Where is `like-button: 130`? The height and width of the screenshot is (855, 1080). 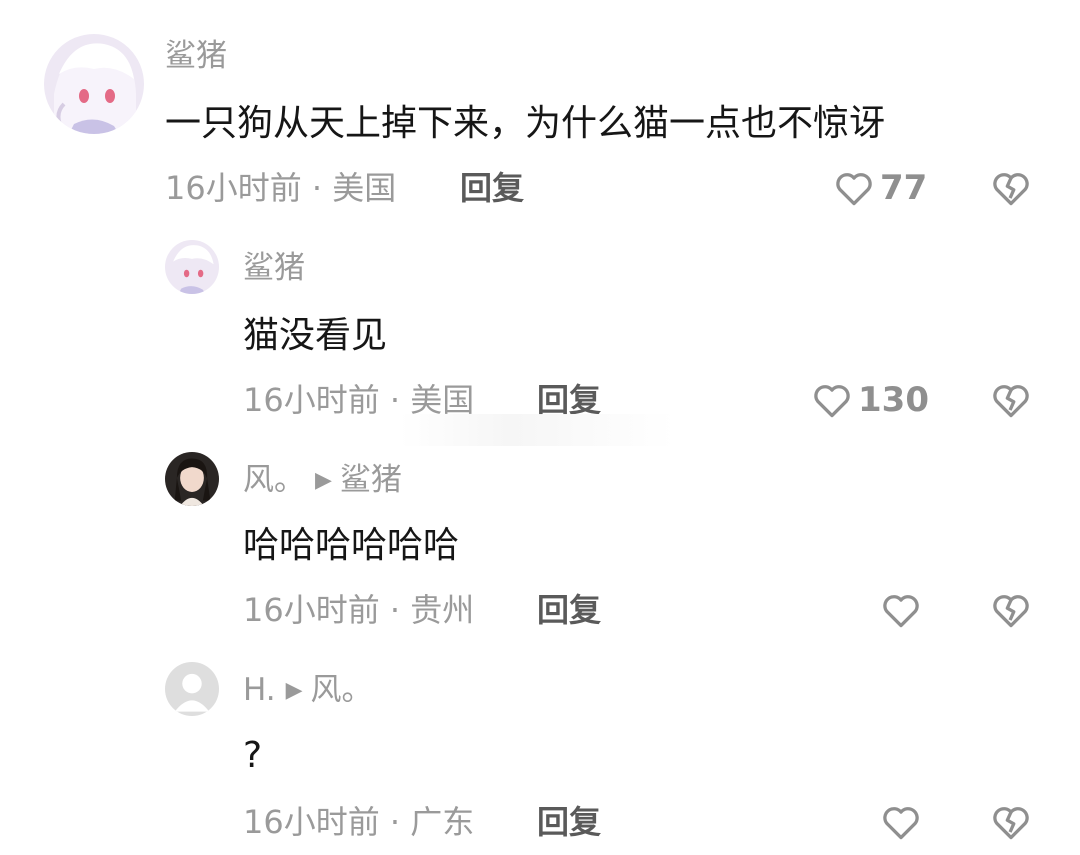 like-button: 130 is located at coordinates (869, 400).